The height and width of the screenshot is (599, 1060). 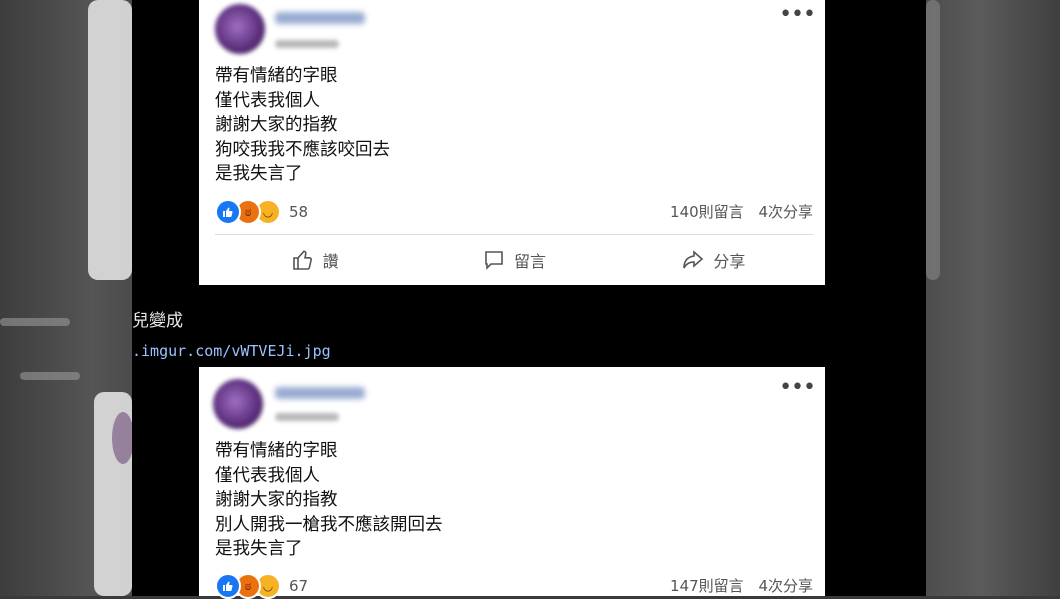 I want to click on comment-label: 留言, so click(x=529, y=261).